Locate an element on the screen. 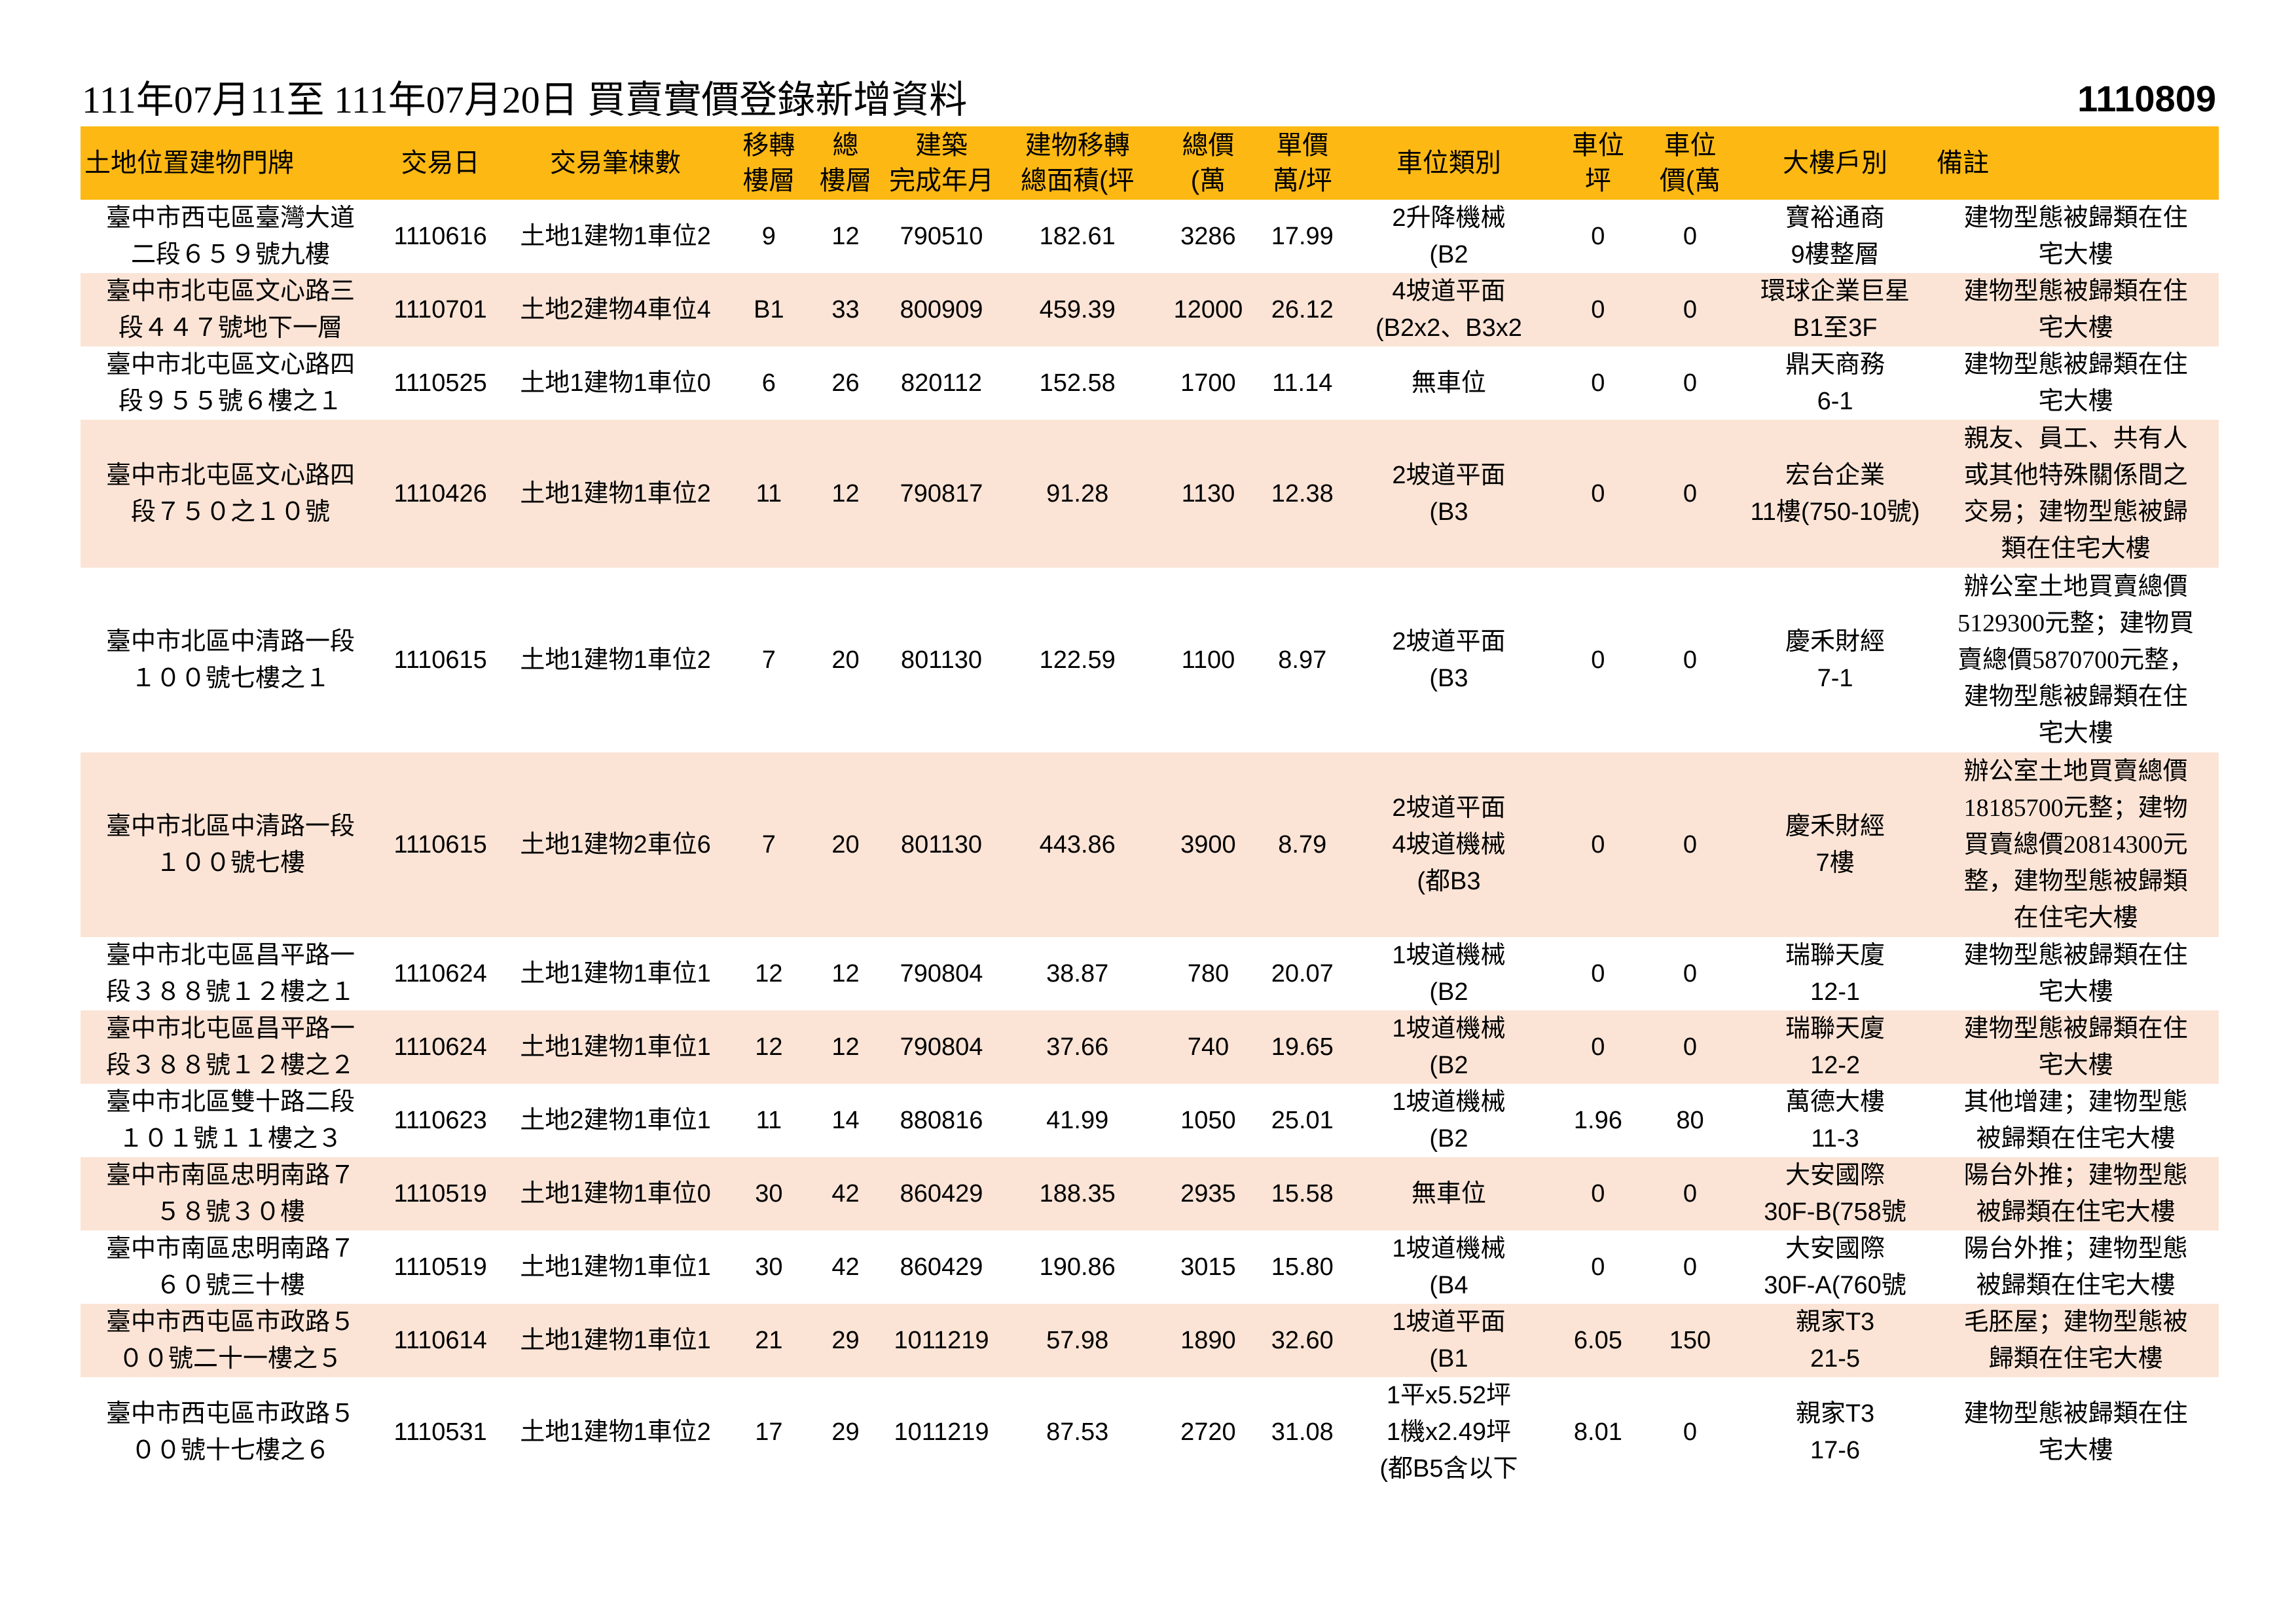 This screenshot has width=2296, height=1624. cell-transfer-floor: 11 is located at coordinates (769, 1120).